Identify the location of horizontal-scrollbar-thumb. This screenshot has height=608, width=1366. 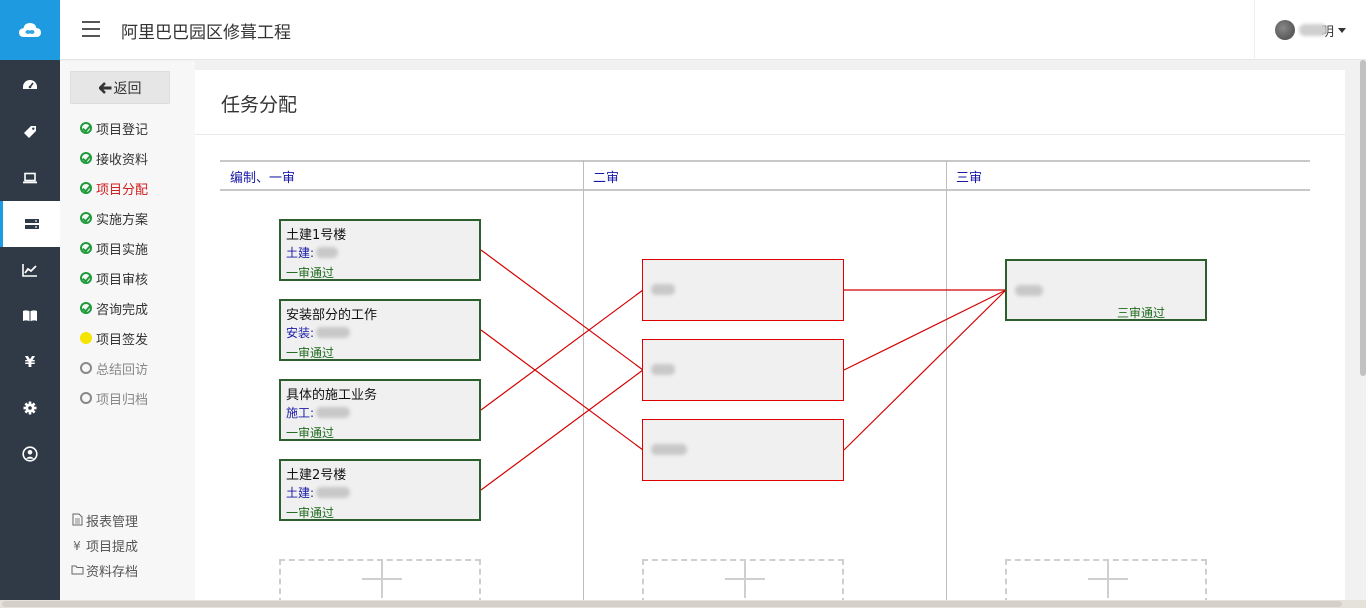
(672, 604).